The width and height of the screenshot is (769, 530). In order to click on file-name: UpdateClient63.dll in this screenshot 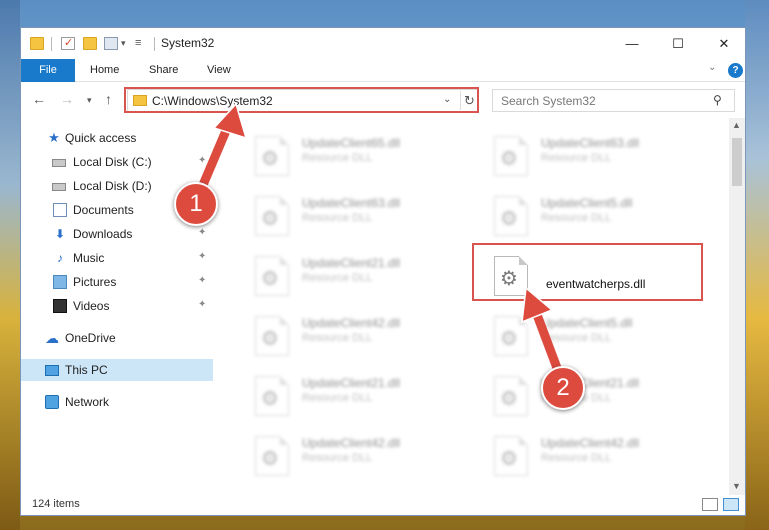, I will do `click(351, 203)`.